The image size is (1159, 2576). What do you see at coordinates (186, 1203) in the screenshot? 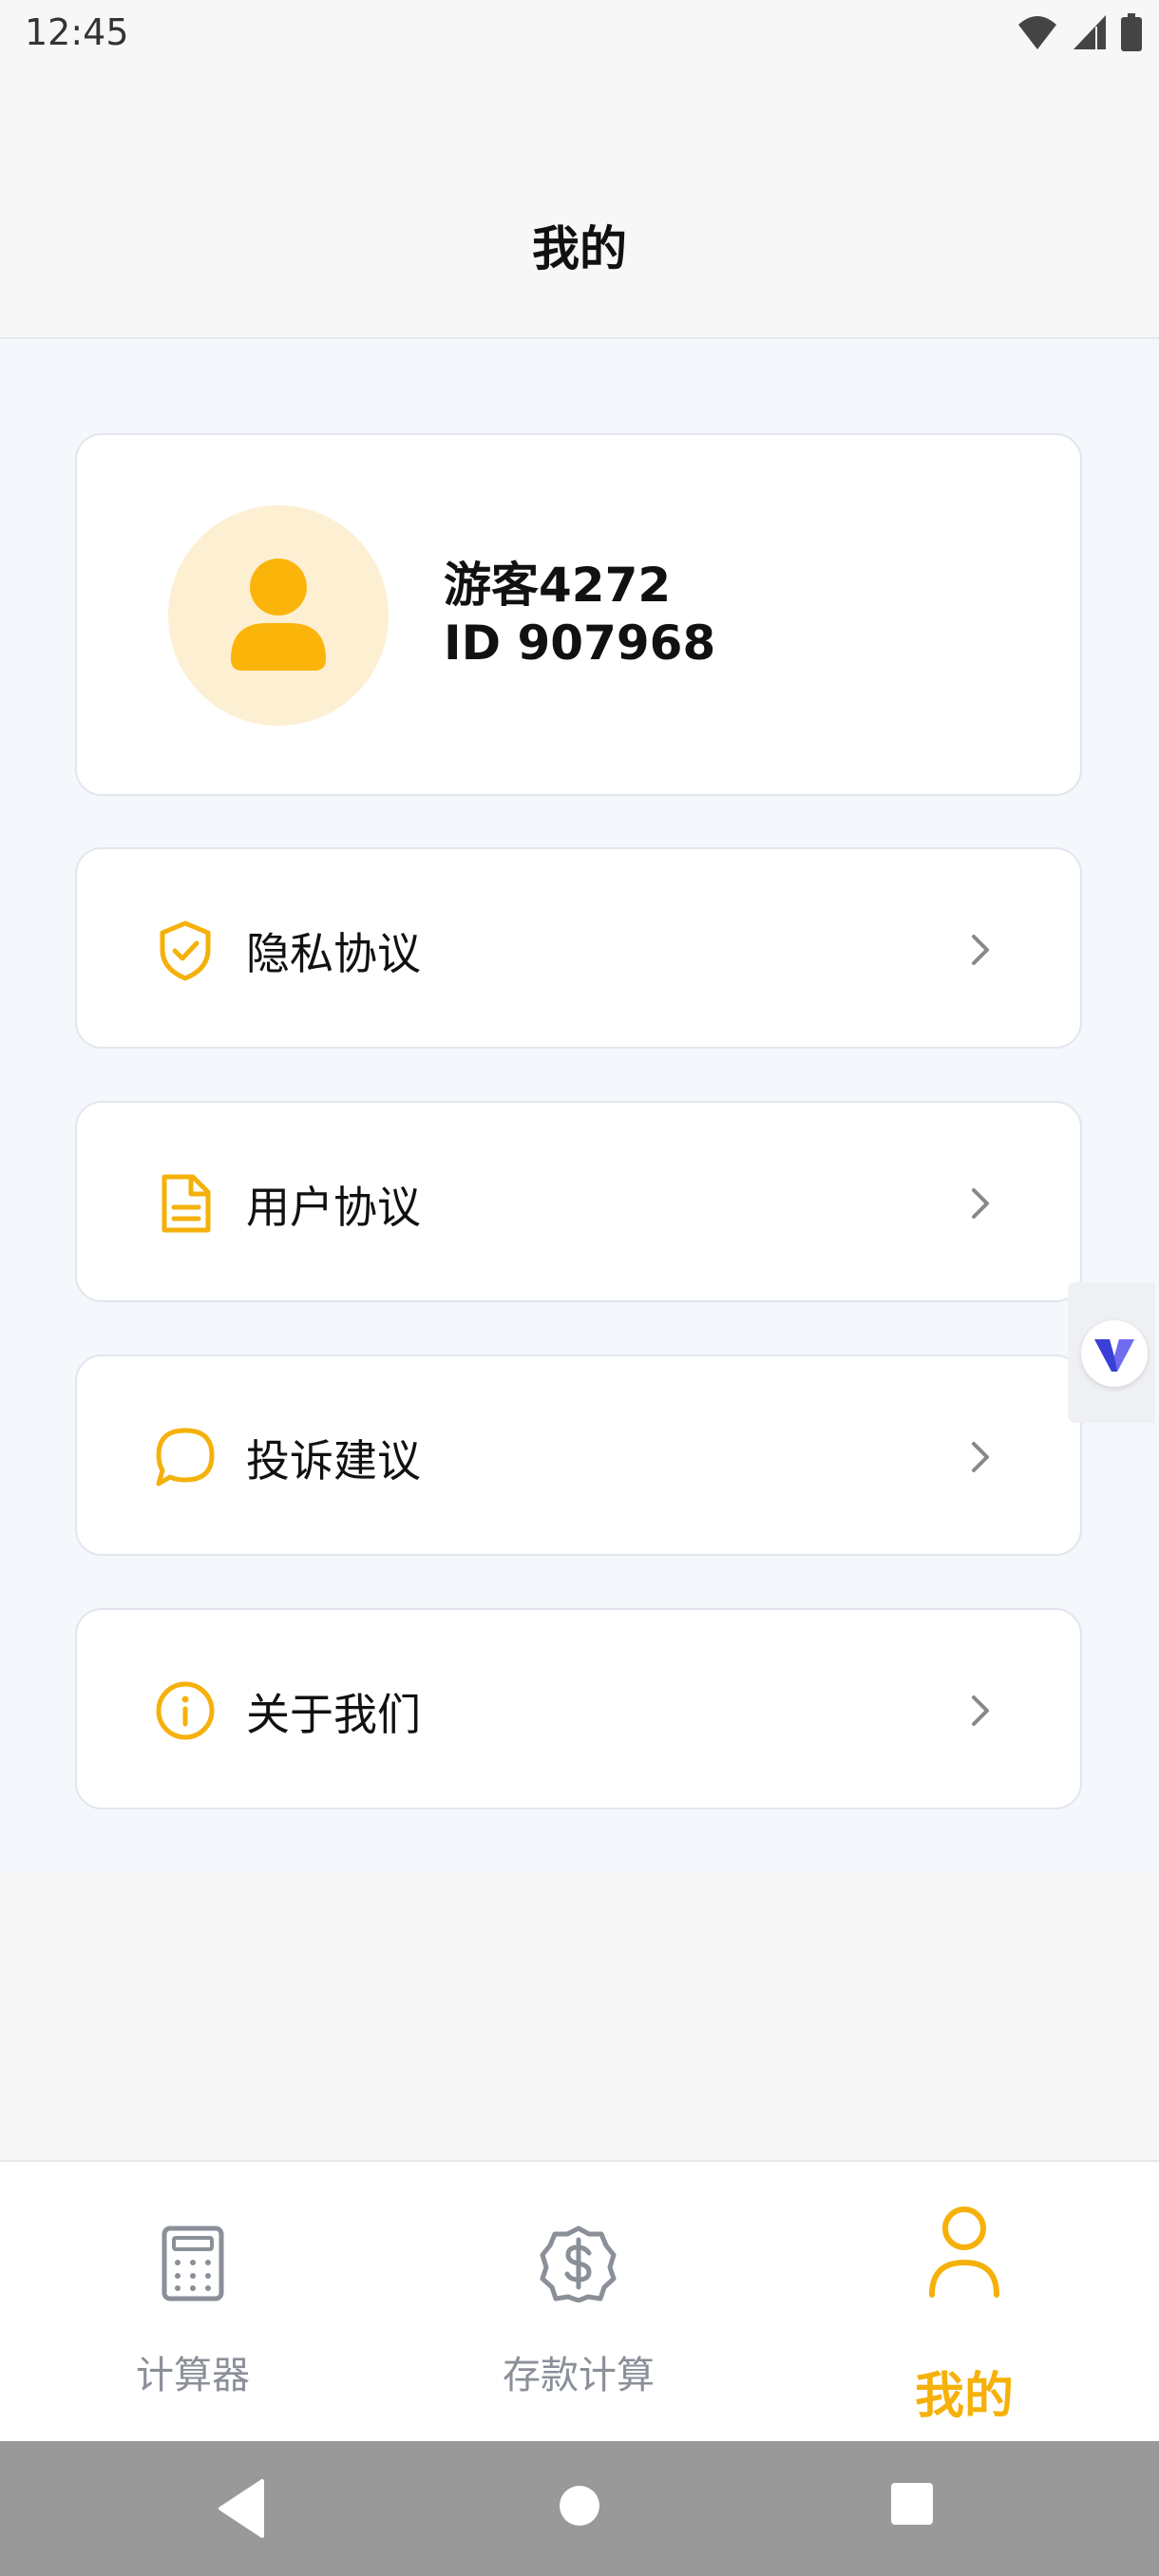
I see `document-icon` at bounding box center [186, 1203].